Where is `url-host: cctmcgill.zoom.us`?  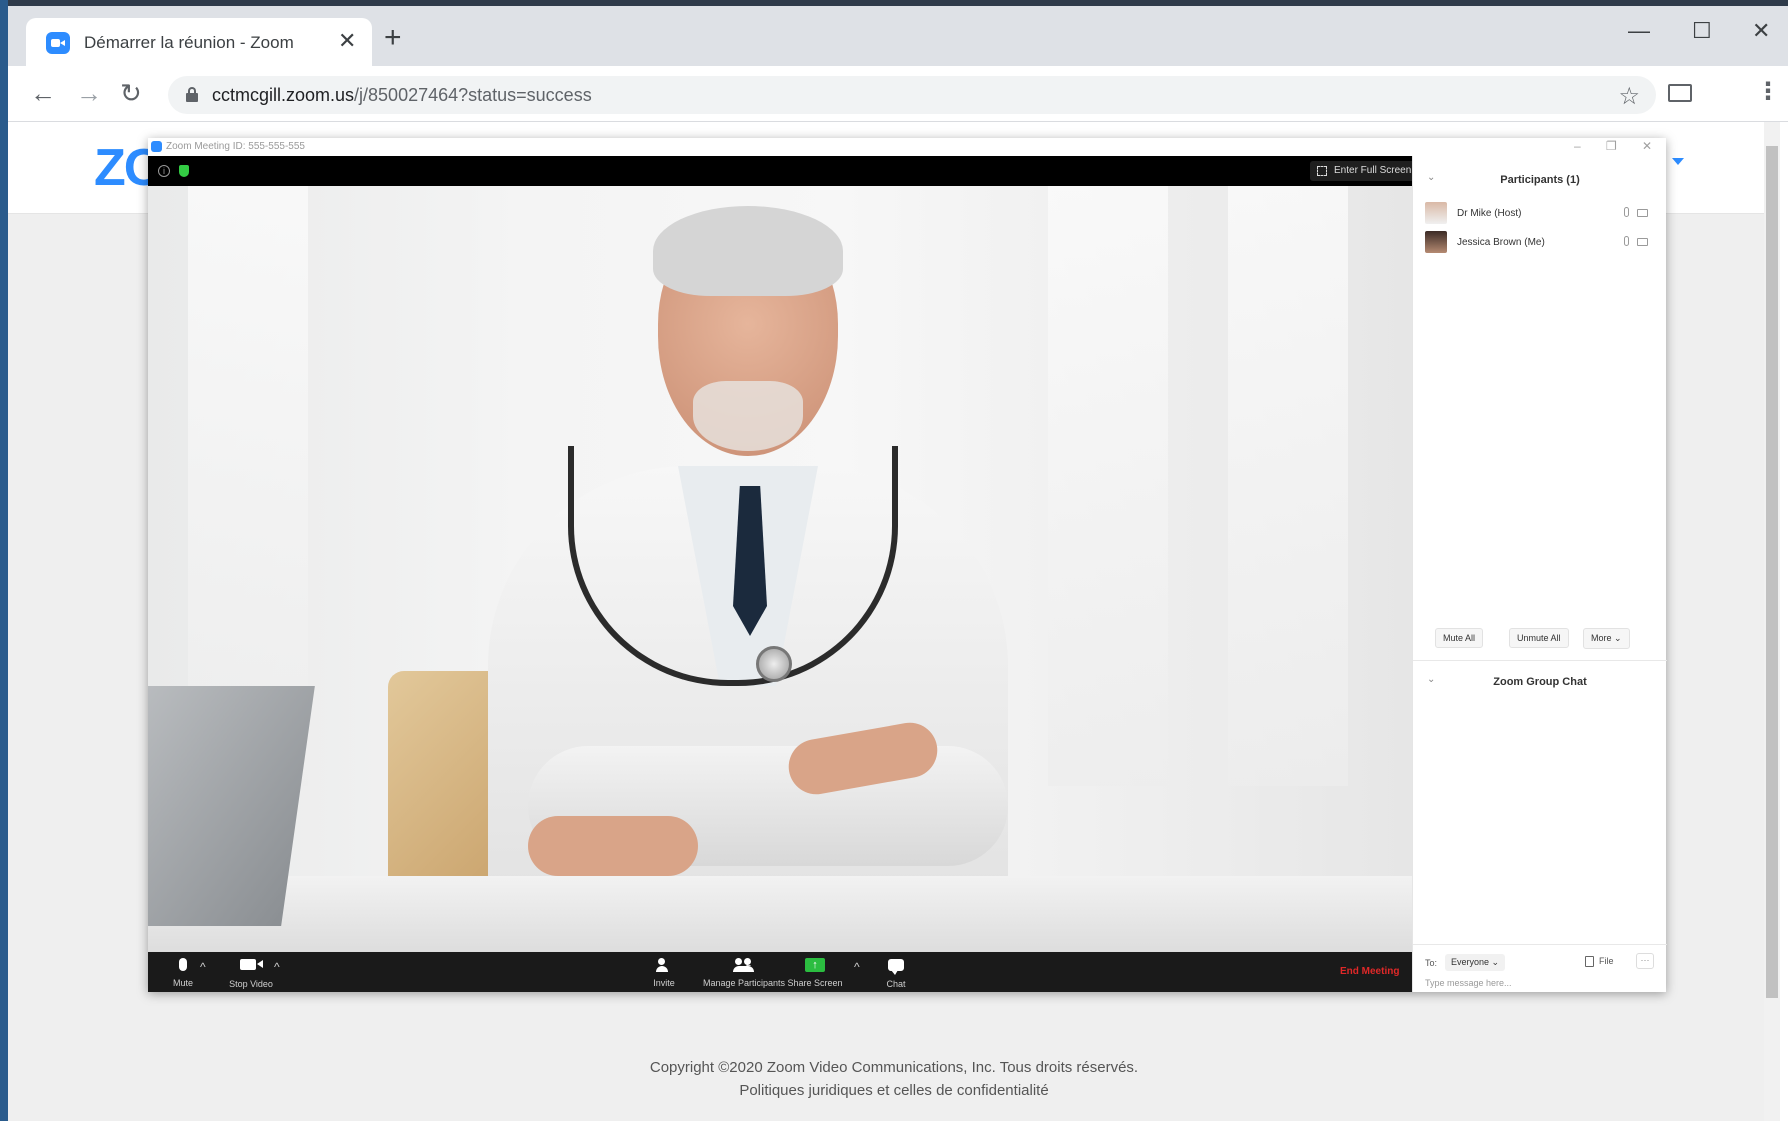
url-host: cctmcgill.zoom.us is located at coordinates (283, 95).